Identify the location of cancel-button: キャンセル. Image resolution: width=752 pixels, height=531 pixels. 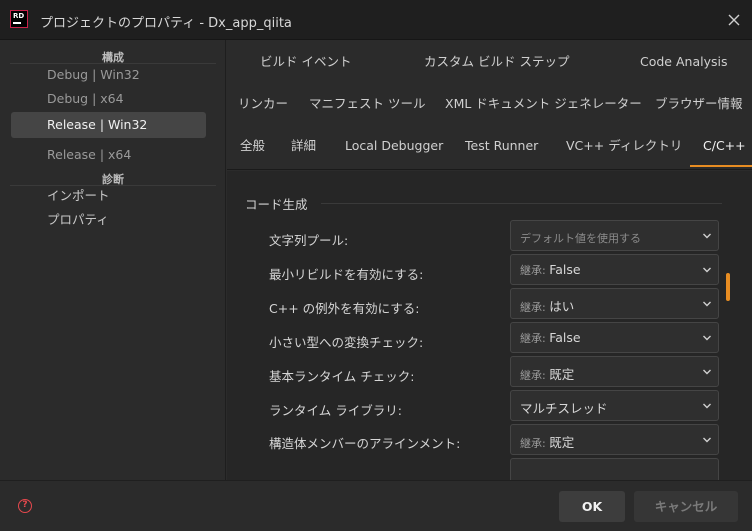
(686, 506).